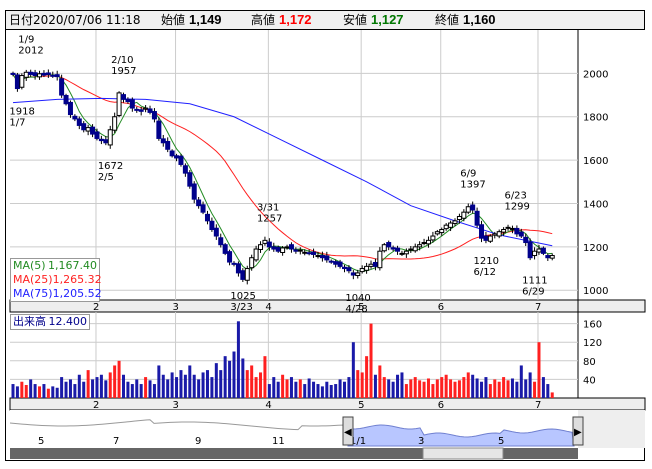 The height and width of the screenshot is (469, 652). I want to click on ma5-label: MA(5), so click(29, 265).